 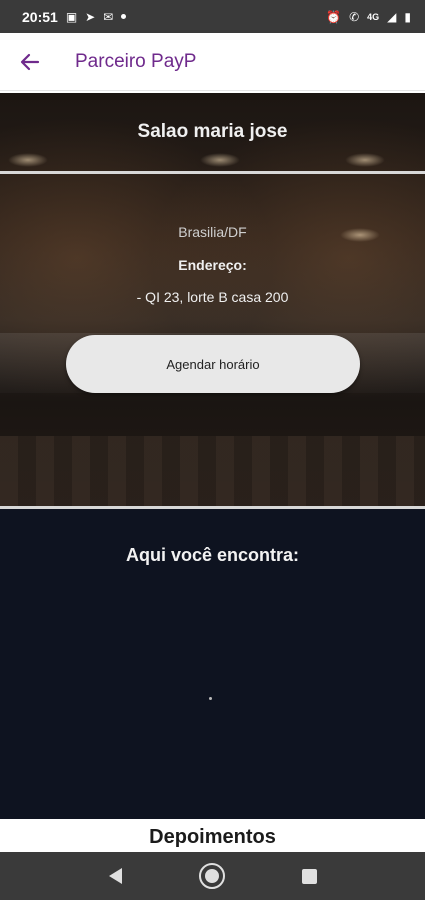 I want to click on arrow-left-icon, so click(x=30, y=61).